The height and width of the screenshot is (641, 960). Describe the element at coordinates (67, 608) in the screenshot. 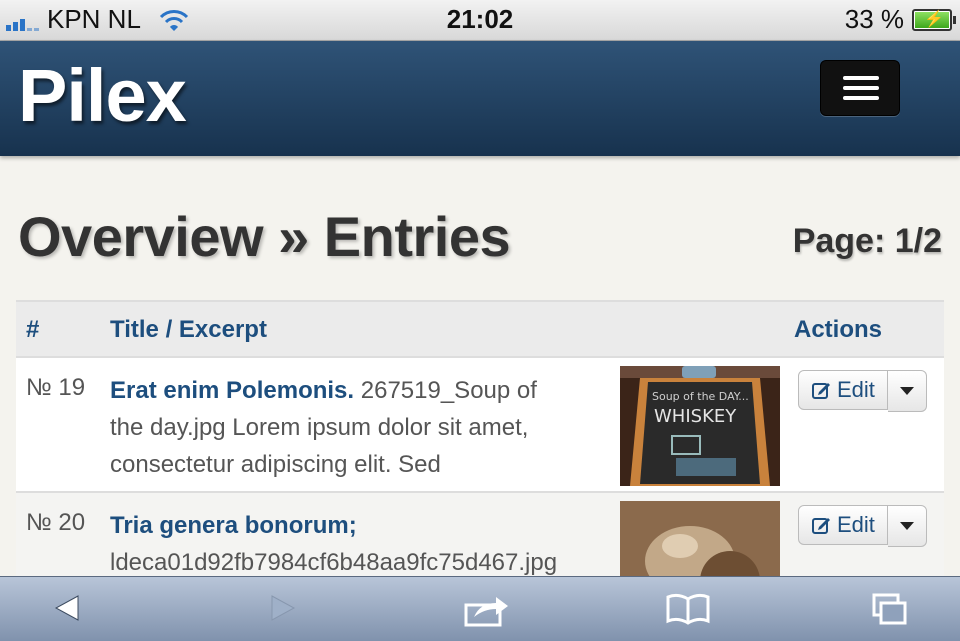

I see `back-arrow-icon` at that location.